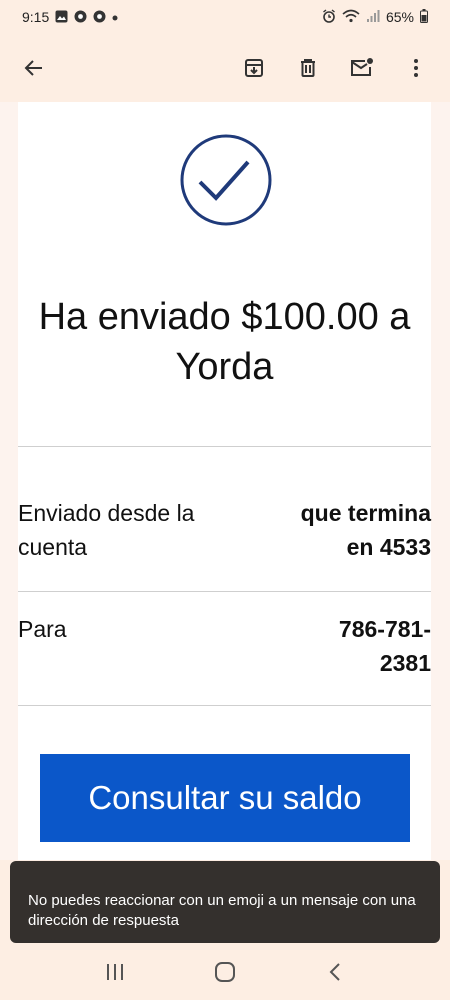 This screenshot has width=450, height=1000. I want to click on back-chevron-icon, so click(334, 971).